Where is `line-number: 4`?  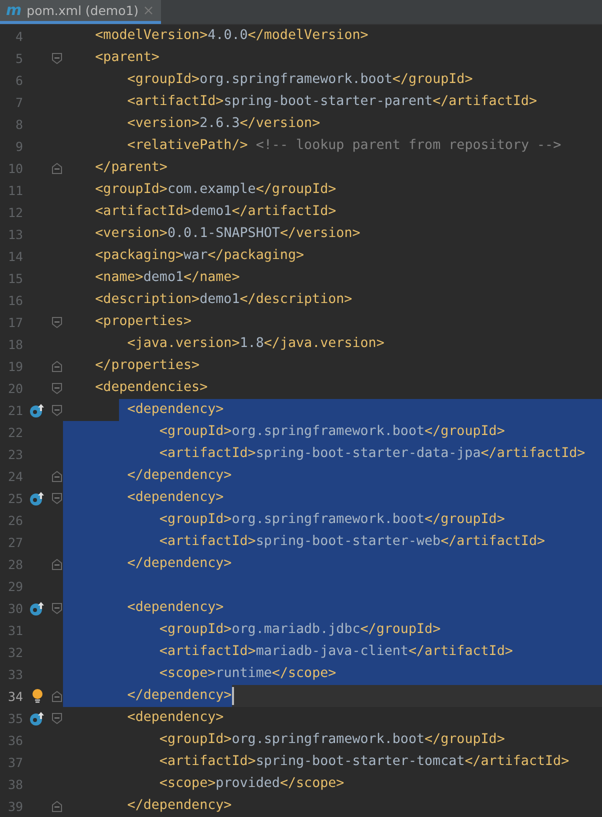 line-number: 4 is located at coordinates (18, 36).